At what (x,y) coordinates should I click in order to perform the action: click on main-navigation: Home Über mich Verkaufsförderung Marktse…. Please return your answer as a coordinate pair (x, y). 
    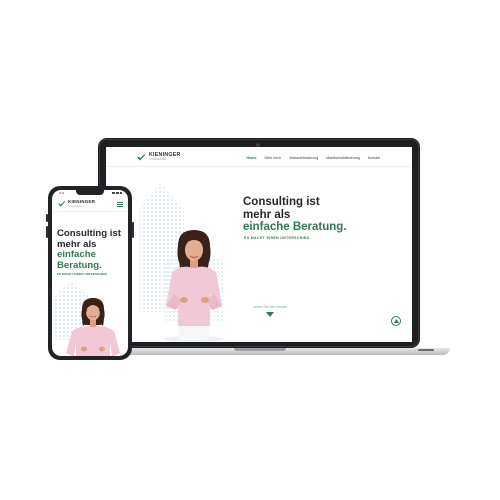
    Looking at the image, I should click on (313, 158).